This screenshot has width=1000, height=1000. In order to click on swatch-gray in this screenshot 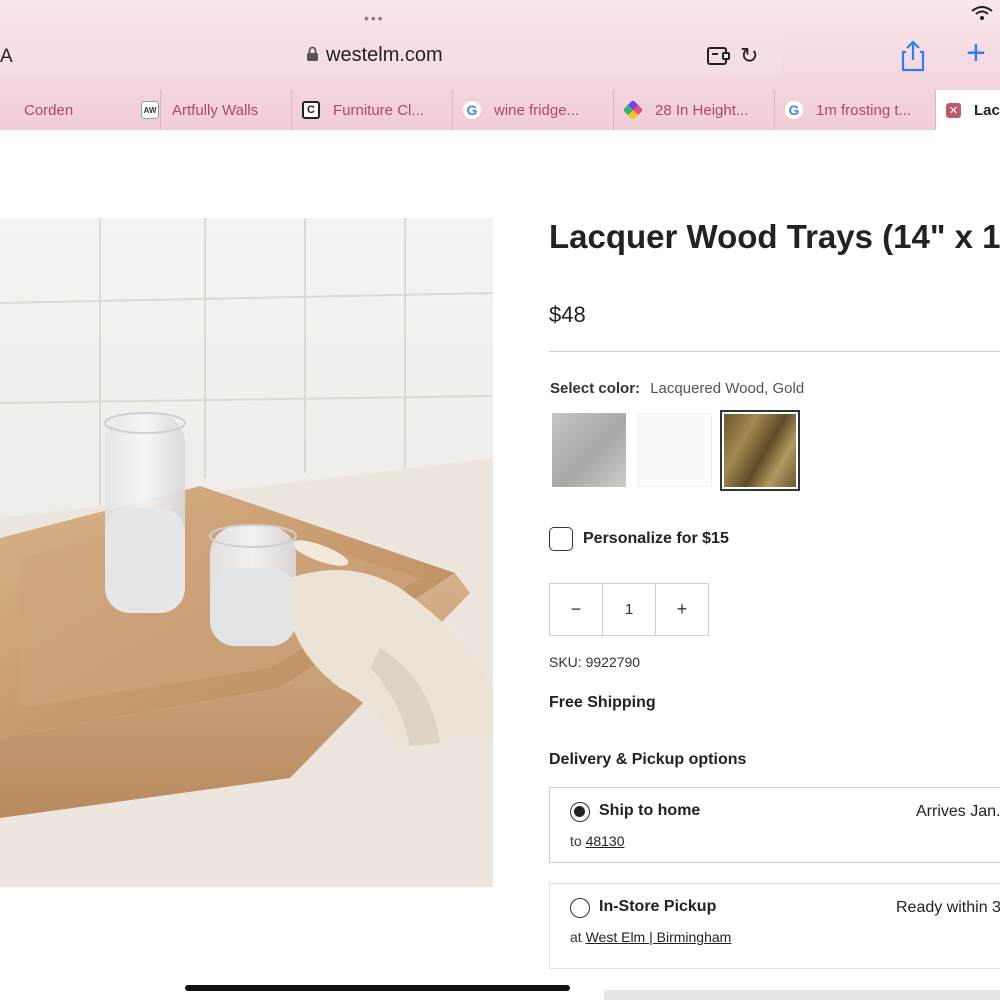, I will do `click(589, 450)`.